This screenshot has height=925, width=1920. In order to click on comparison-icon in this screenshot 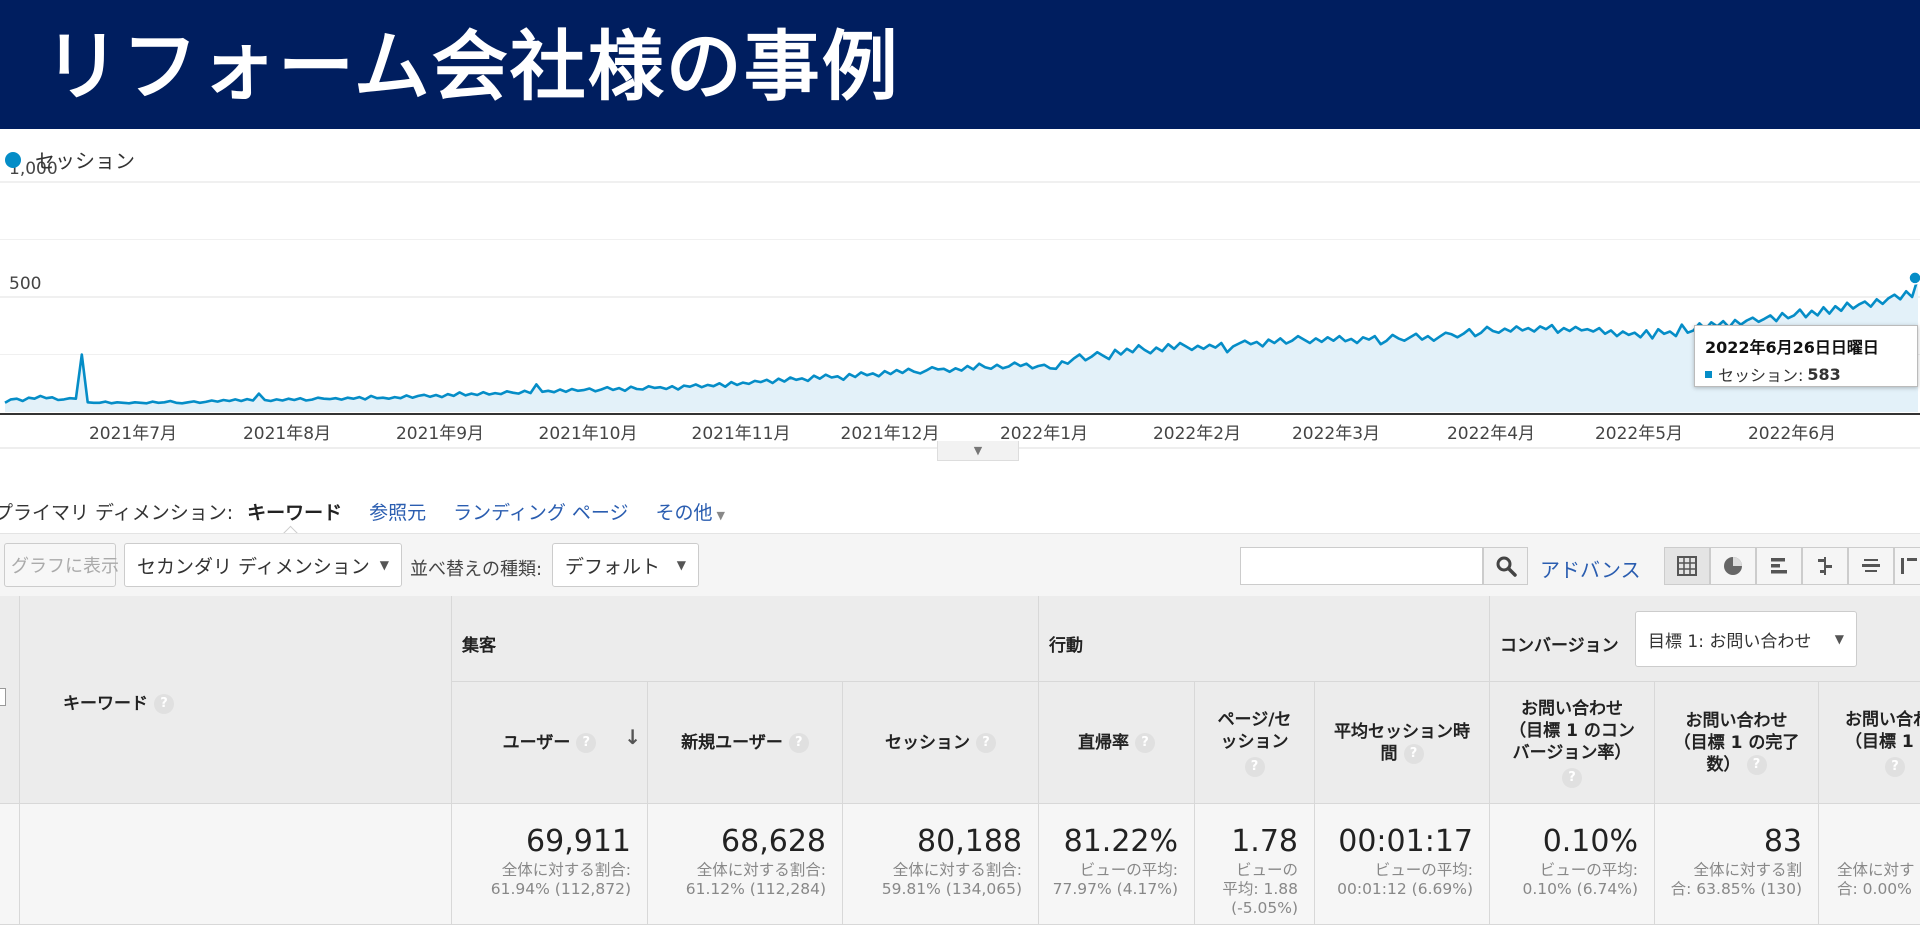, I will do `click(1825, 566)`.